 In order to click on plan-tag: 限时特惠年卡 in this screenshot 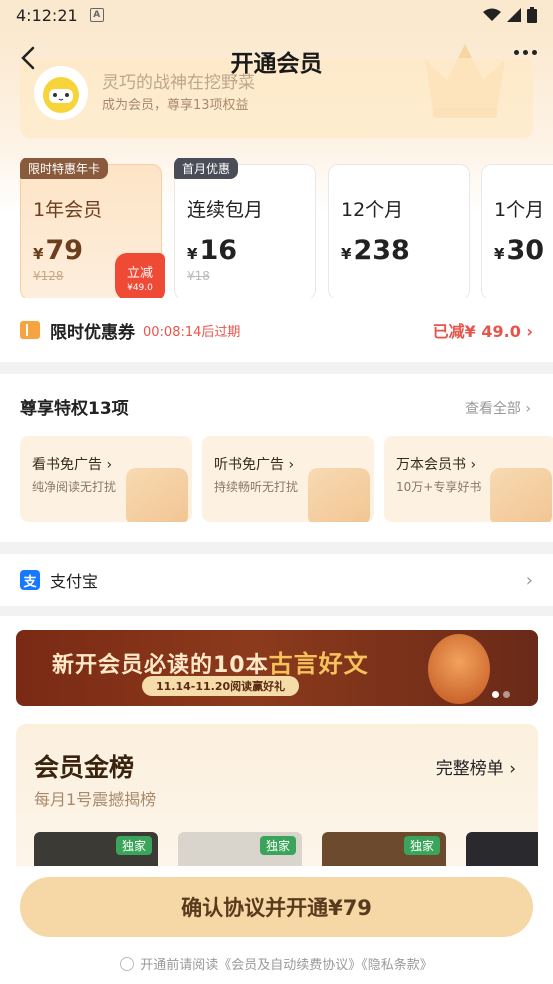, I will do `click(64, 168)`.